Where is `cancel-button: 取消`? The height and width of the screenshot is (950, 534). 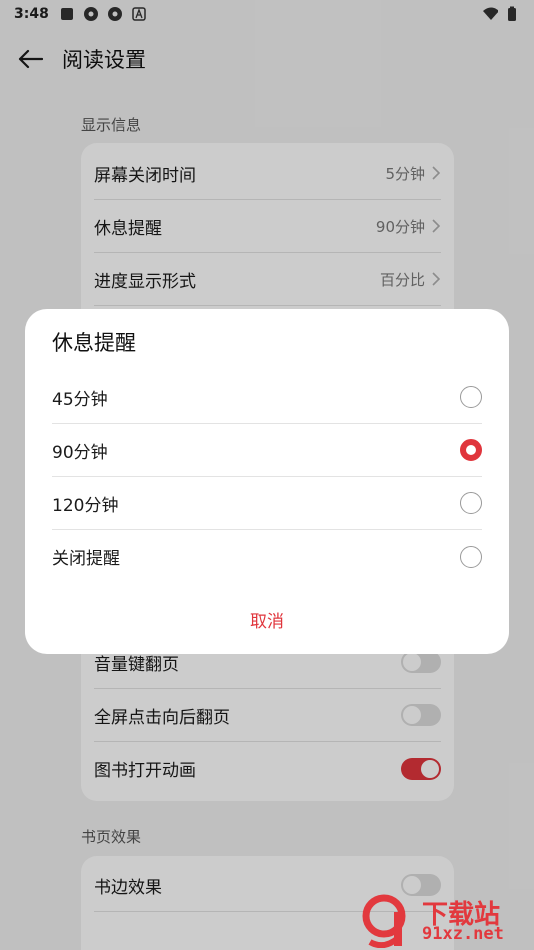 cancel-button: 取消 is located at coordinates (267, 619).